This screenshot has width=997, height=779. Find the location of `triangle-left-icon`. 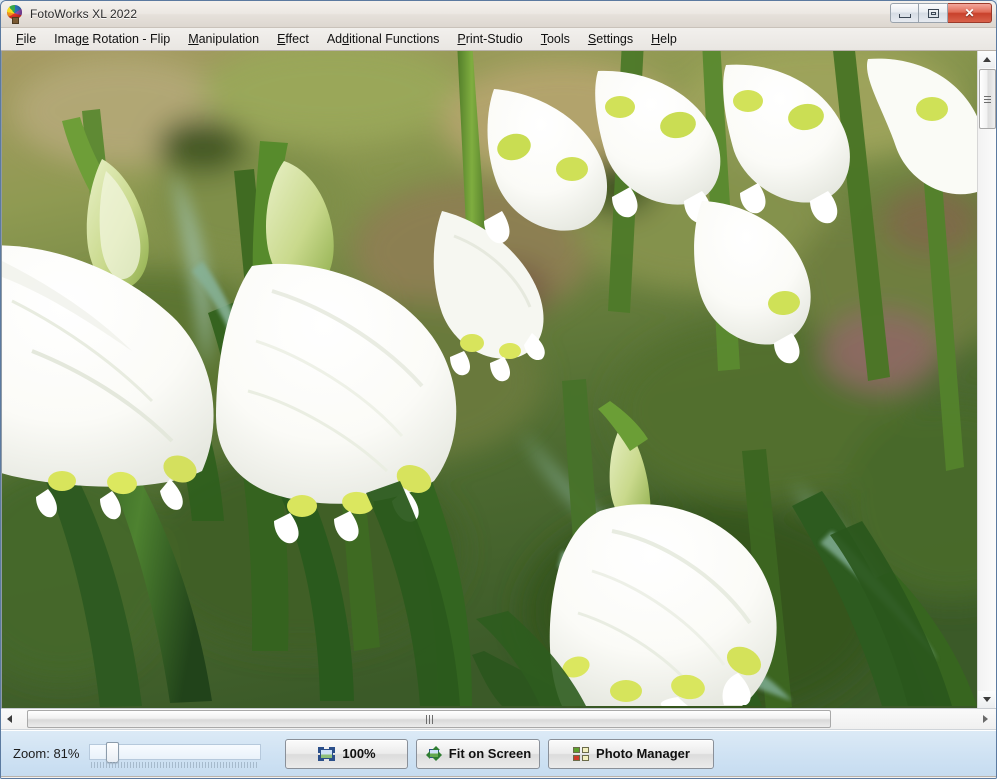

triangle-left-icon is located at coordinates (9, 719).